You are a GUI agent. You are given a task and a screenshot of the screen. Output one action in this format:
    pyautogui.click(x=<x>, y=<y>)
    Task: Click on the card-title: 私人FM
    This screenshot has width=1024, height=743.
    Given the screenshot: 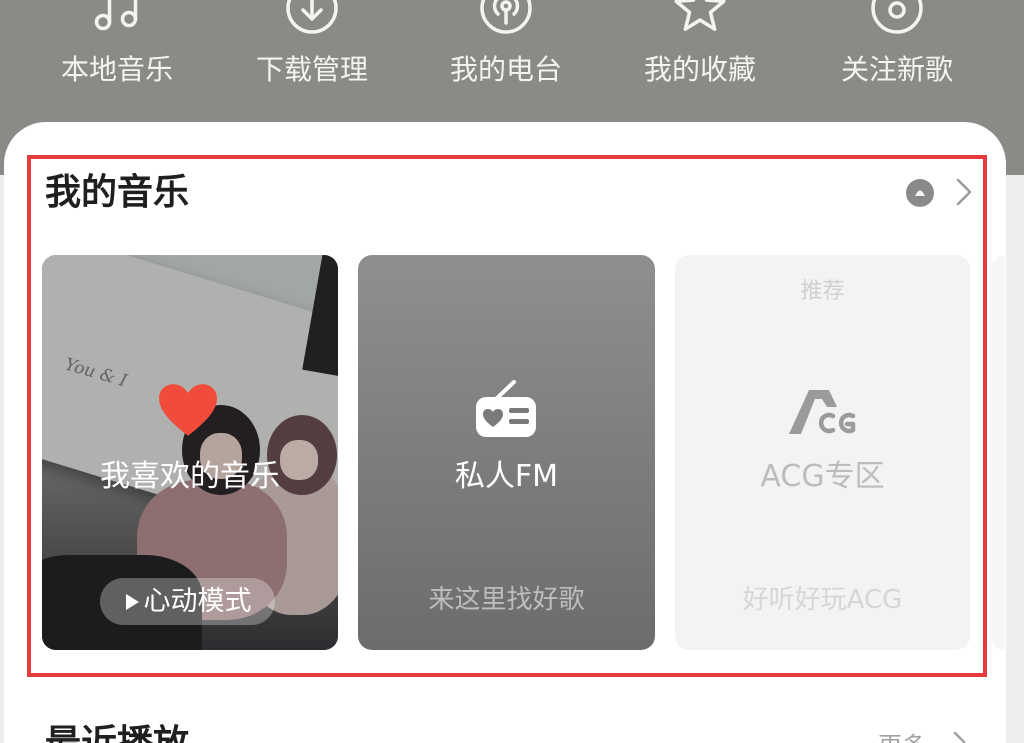 What is the action you would take?
    pyautogui.click(x=506, y=476)
    